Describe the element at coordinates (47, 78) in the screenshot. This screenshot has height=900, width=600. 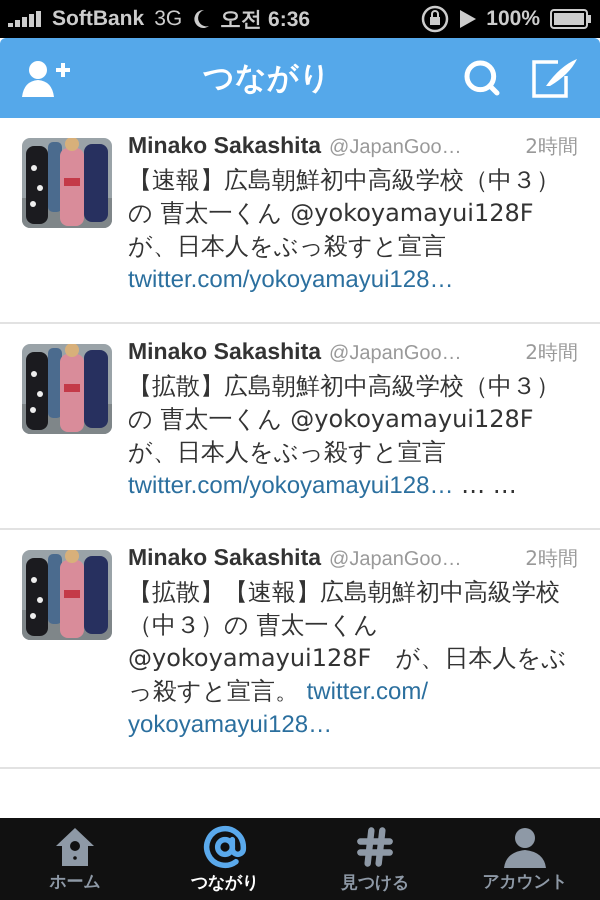
I see `add-user-icon` at that location.